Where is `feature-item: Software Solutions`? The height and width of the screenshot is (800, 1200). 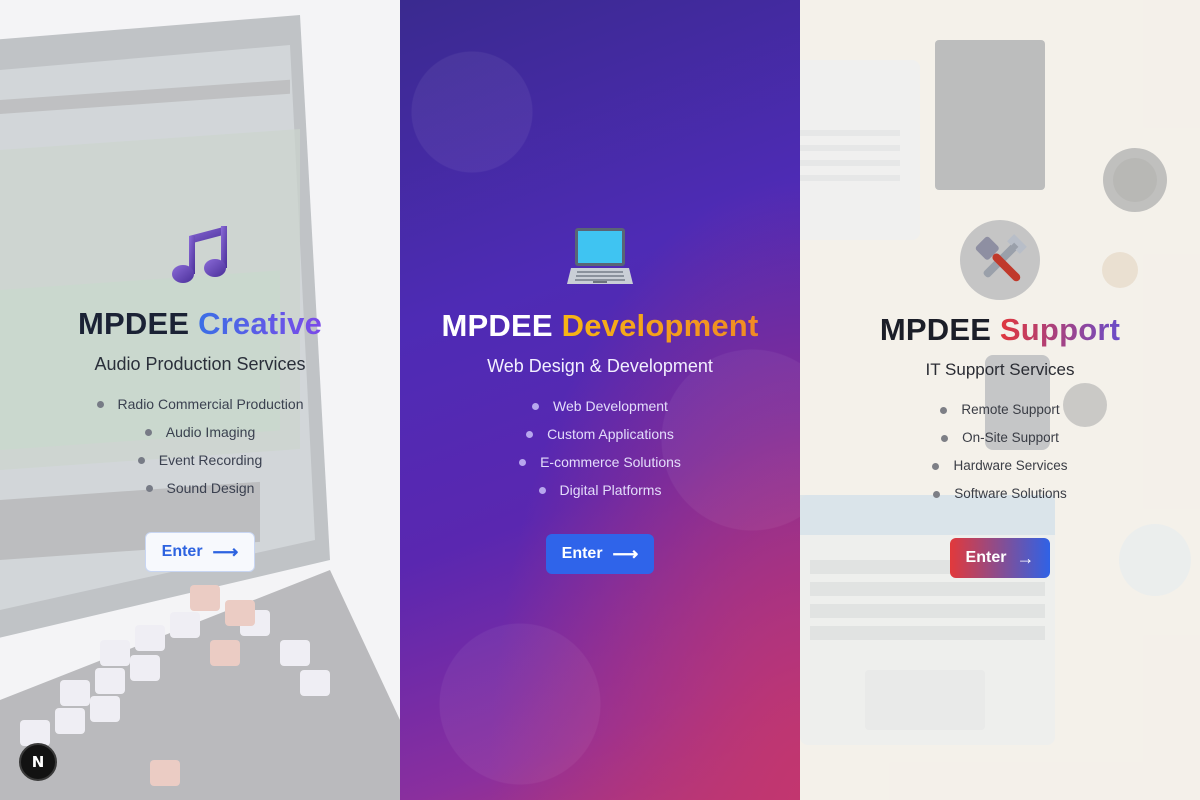 feature-item: Software Solutions is located at coordinates (999, 494).